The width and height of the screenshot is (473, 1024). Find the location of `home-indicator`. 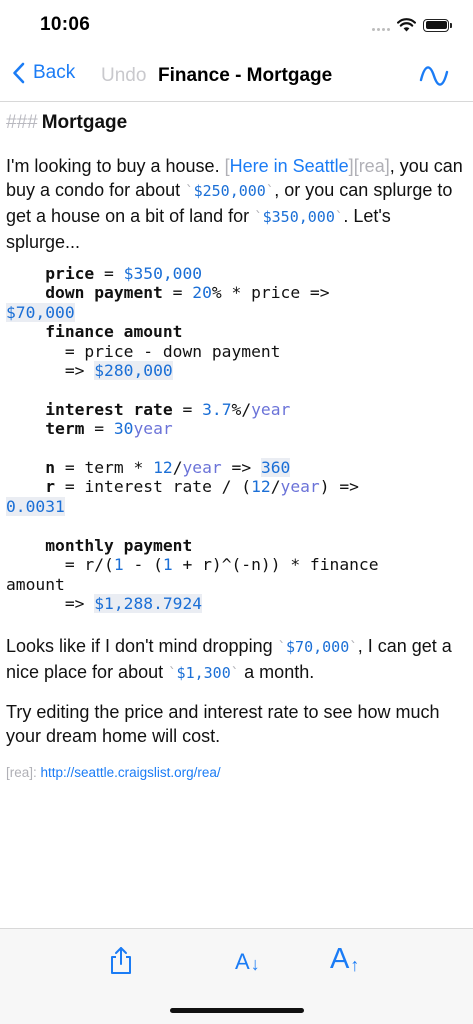

home-indicator is located at coordinates (237, 1010).